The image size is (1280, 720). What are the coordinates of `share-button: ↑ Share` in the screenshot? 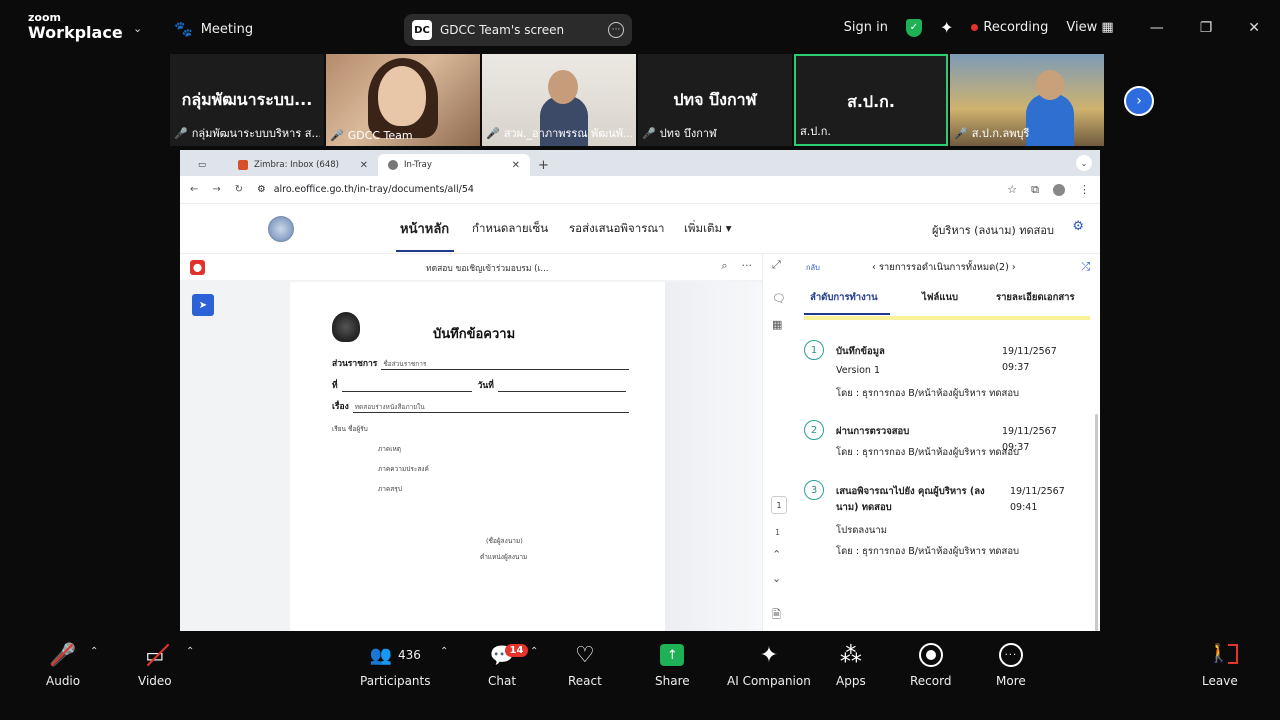 It's located at (672, 664).